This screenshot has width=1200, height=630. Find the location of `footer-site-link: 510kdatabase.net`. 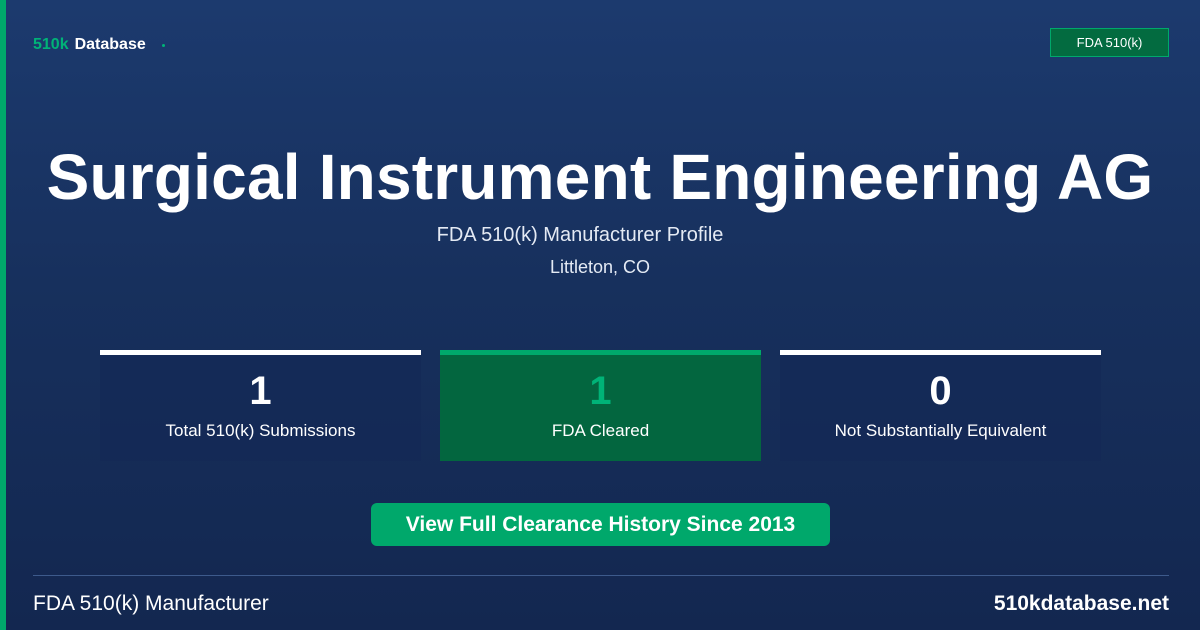

footer-site-link: 510kdatabase.net is located at coordinates (1081, 604).